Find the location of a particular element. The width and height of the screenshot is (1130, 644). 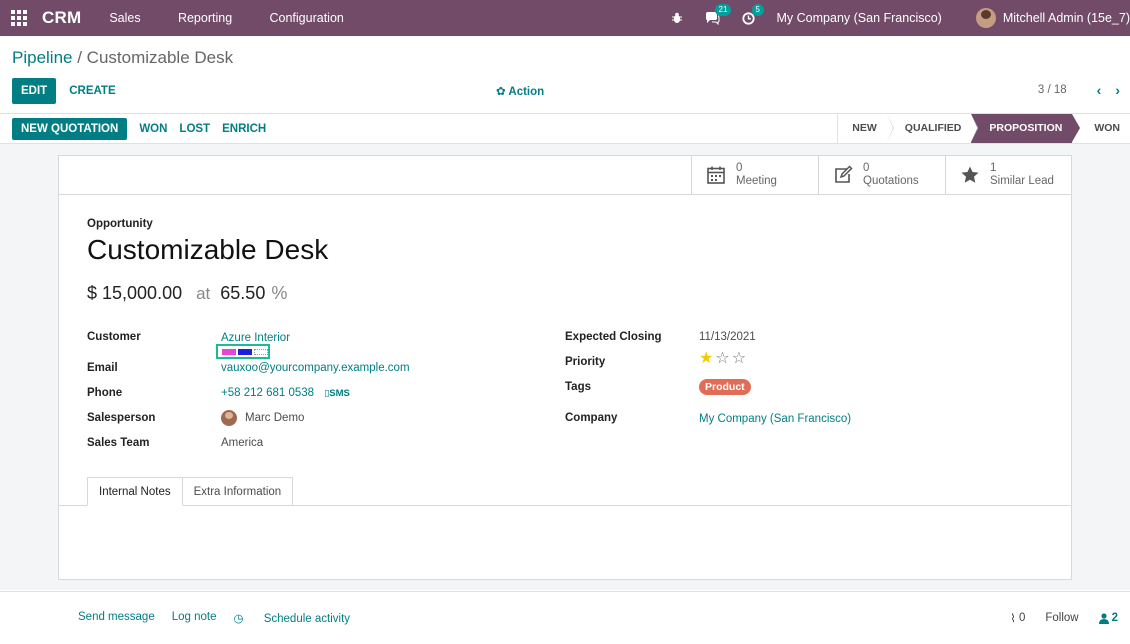

breadcrumb: Pipeline / Customizable Desk is located at coordinates (122, 58).